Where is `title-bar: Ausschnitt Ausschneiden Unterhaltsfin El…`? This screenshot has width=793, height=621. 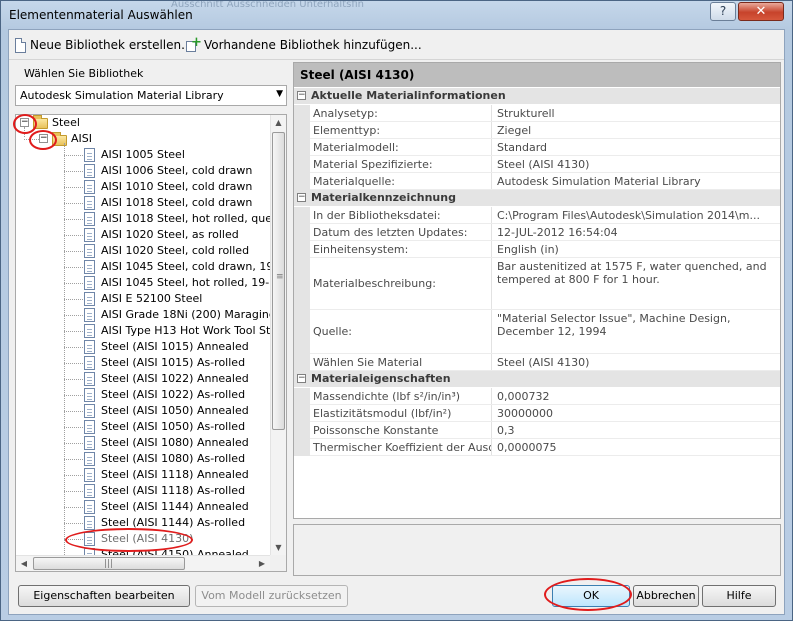 title-bar: Ausschnitt Ausschneiden Unterhaltsfin El… is located at coordinates (396, 15).